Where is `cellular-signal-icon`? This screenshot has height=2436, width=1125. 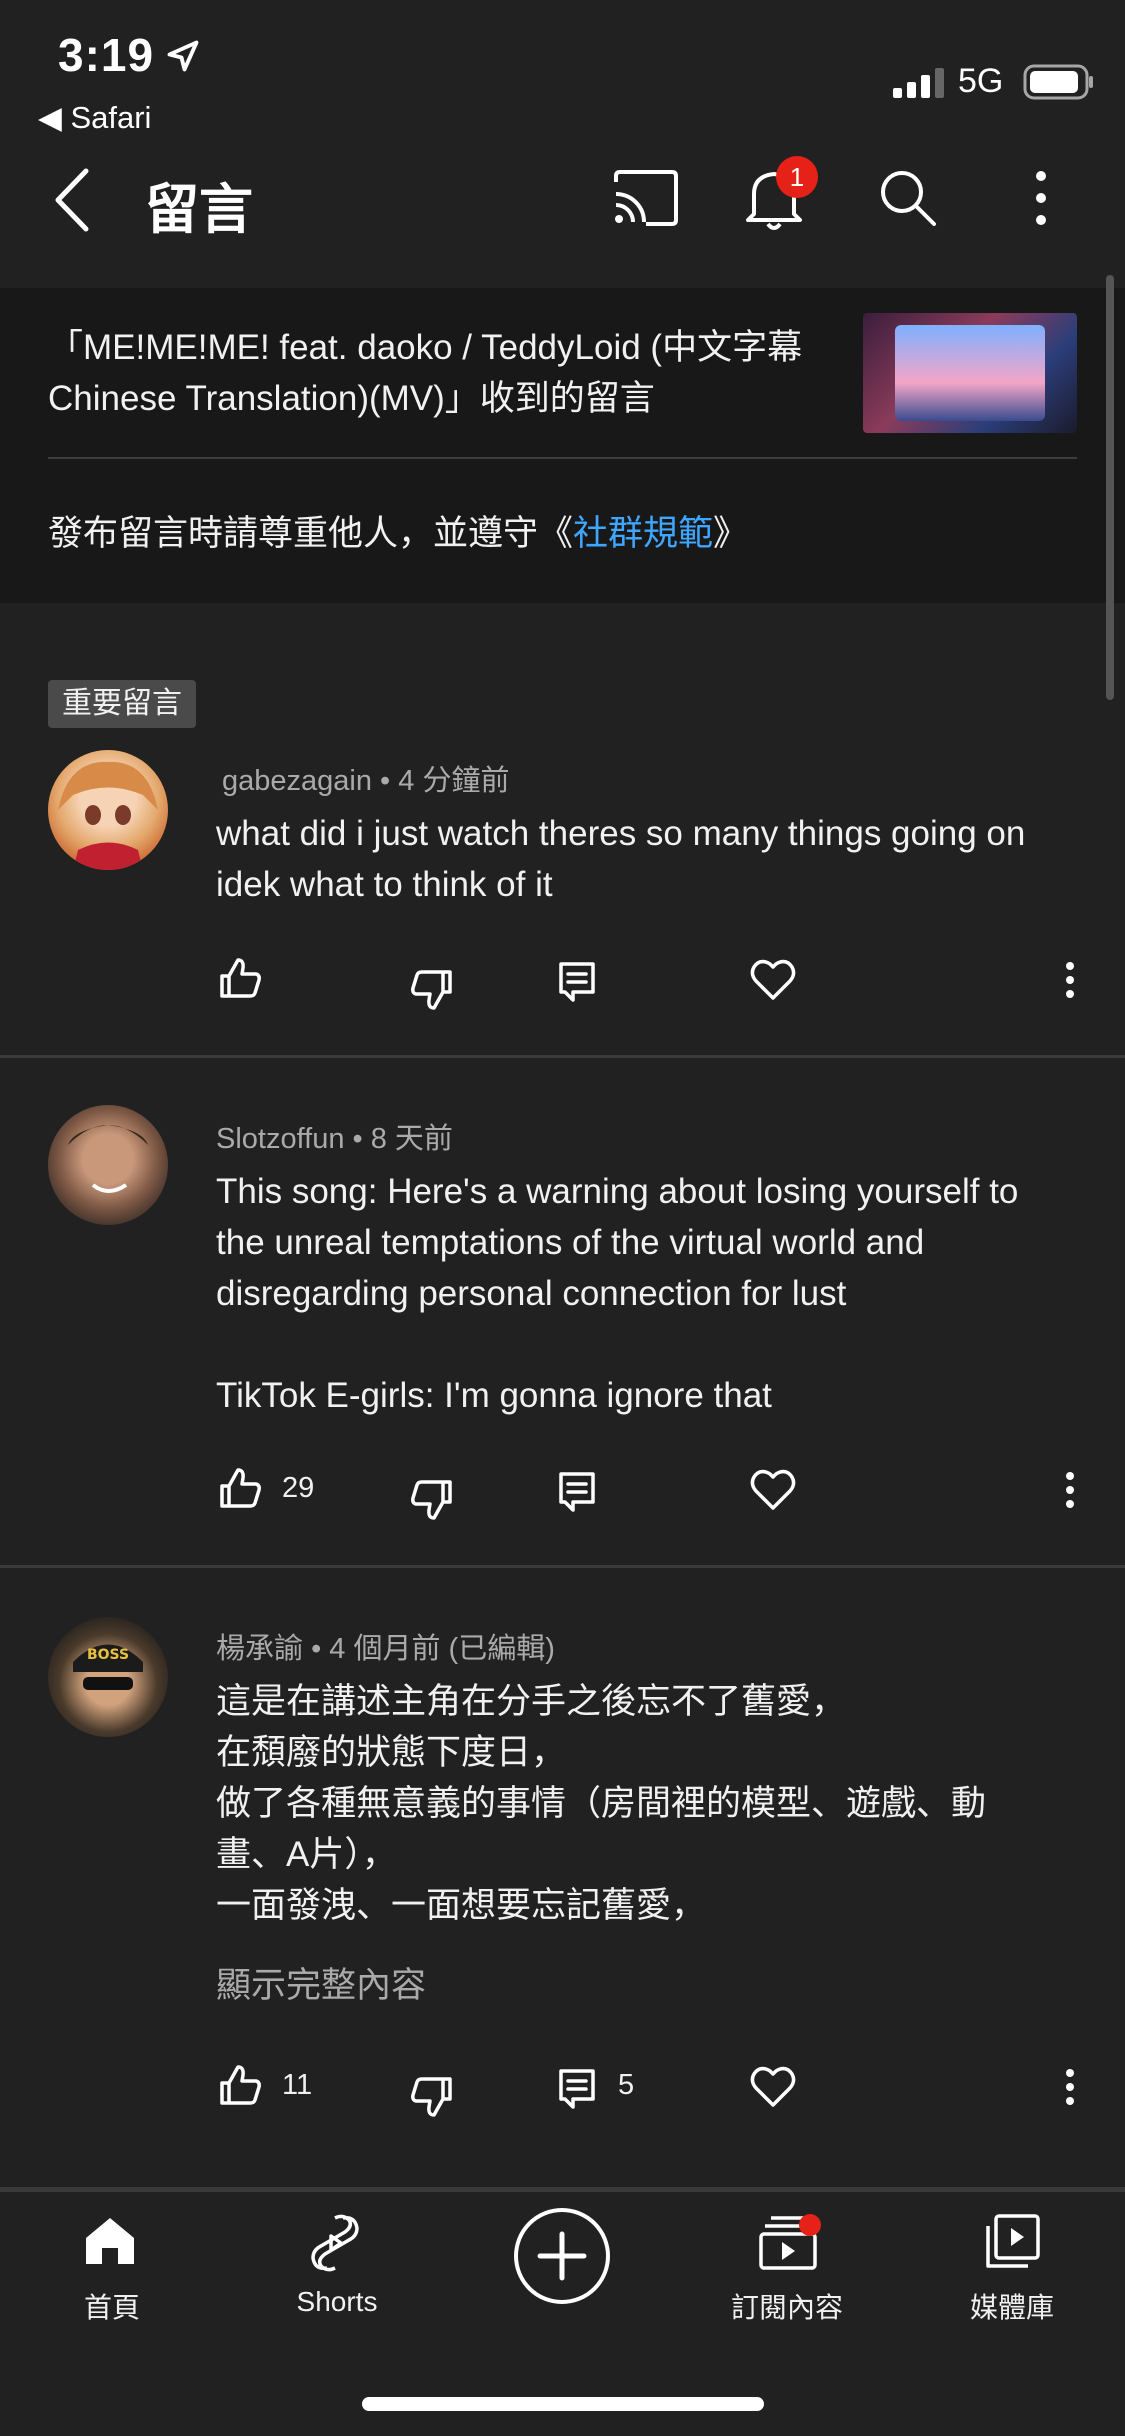
cellular-signal-icon is located at coordinates (918, 83).